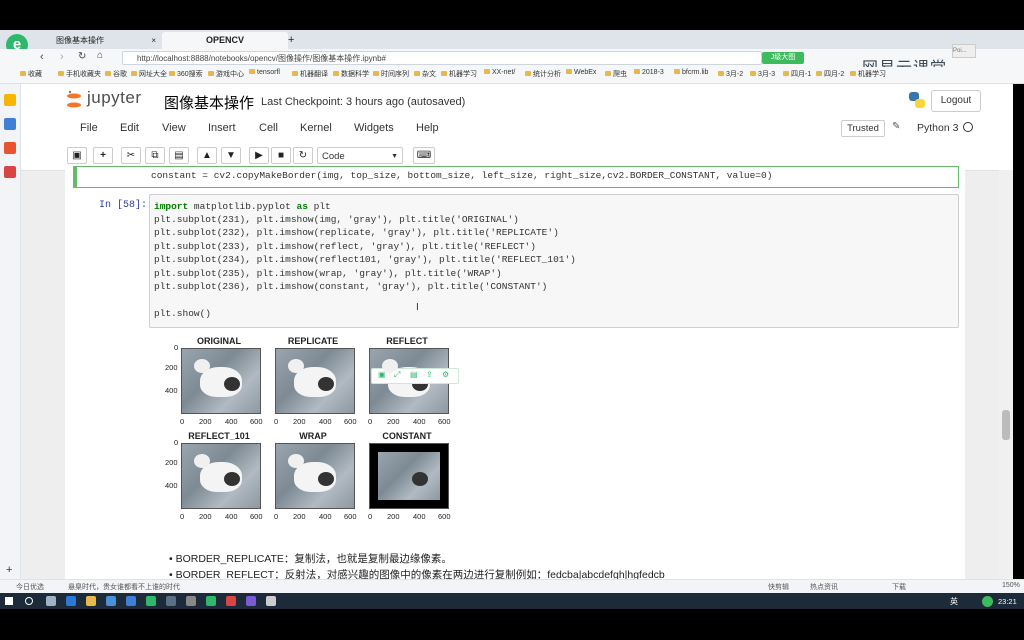 The height and width of the screenshot is (640, 1024). I want to click on explorer-icon, so click(91, 601).